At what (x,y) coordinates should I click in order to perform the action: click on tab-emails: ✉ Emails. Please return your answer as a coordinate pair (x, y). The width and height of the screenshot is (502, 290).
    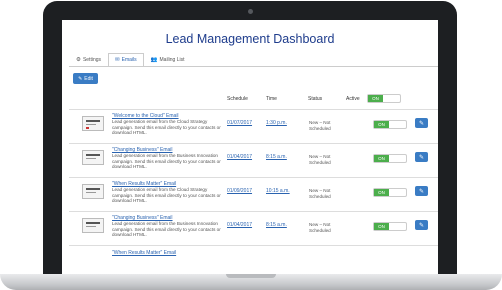
    Looking at the image, I should click on (126, 59).